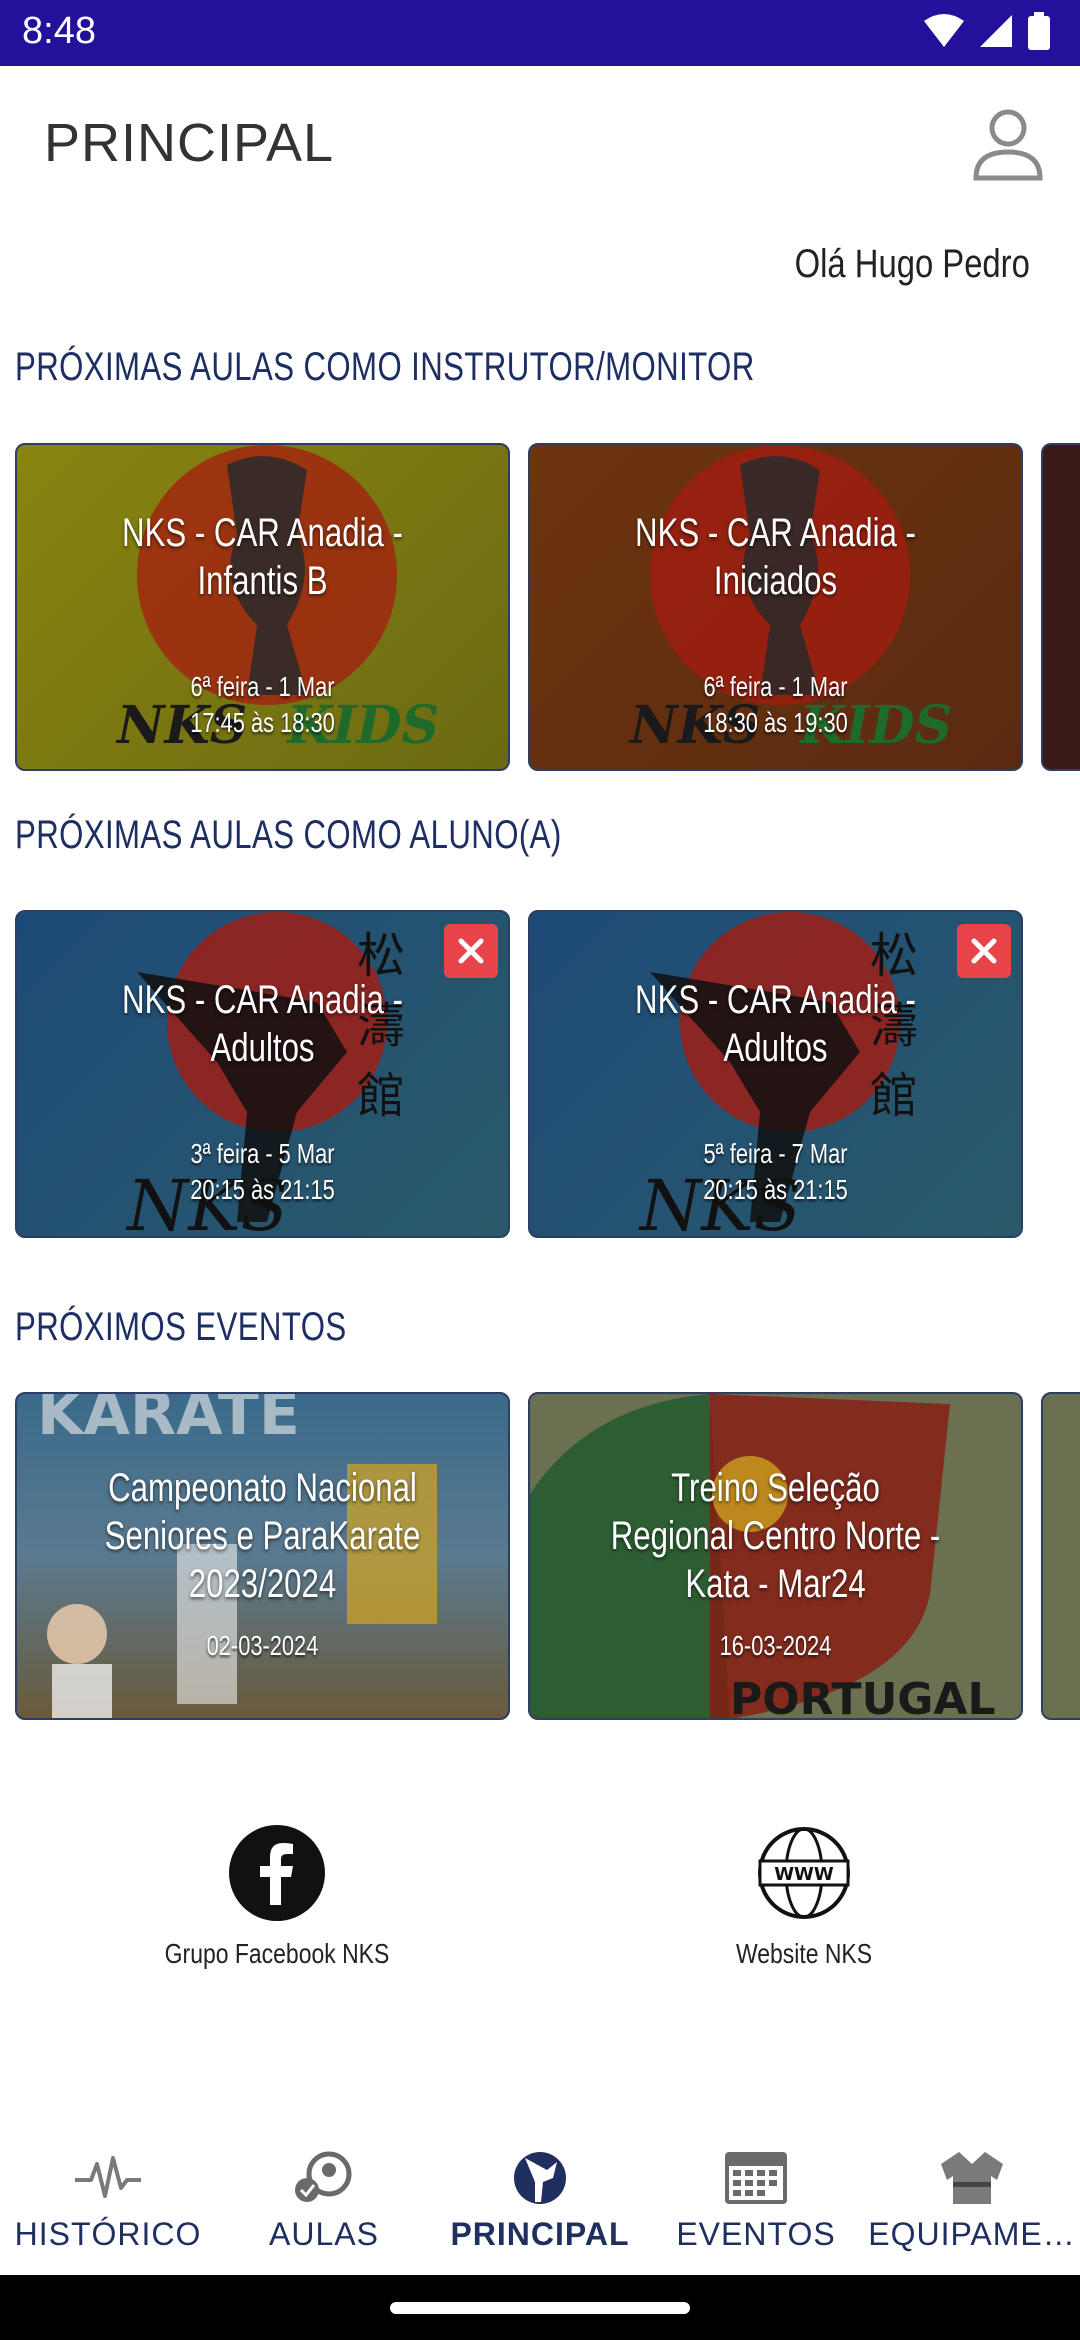  I want to click on nav-item-principal: PRINCIPAL, so click(540, 2197).